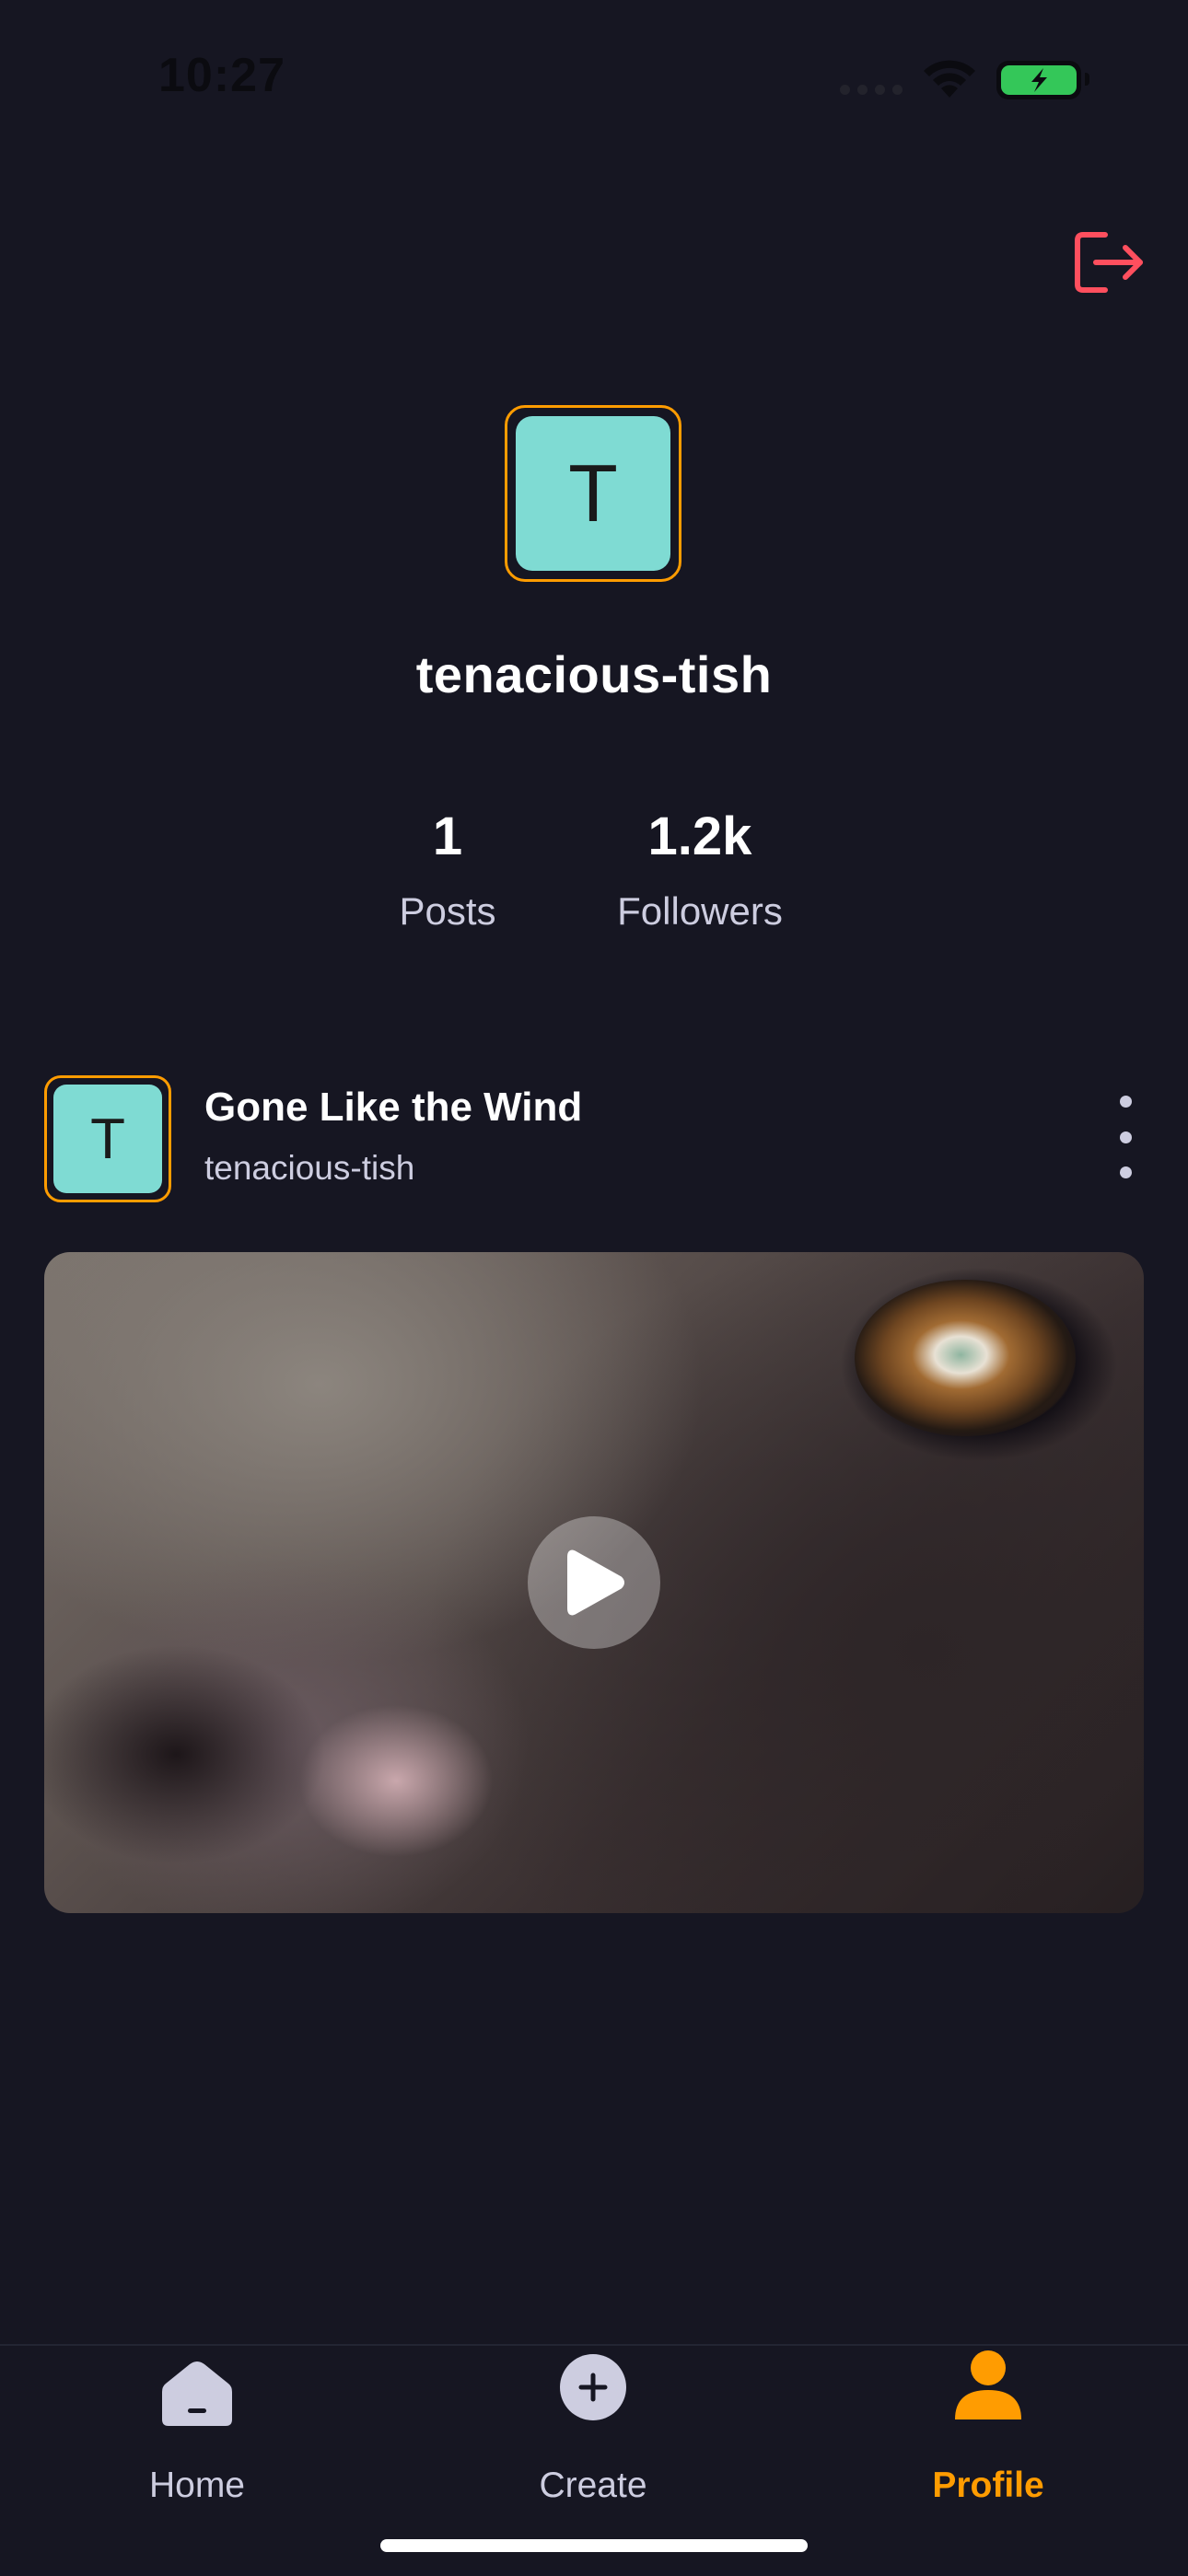 This screenshot has height=2576, width=1188. Describe the element at coordinates (1125, 1137) in the screenshot. I see `post-menu-button` at that location.